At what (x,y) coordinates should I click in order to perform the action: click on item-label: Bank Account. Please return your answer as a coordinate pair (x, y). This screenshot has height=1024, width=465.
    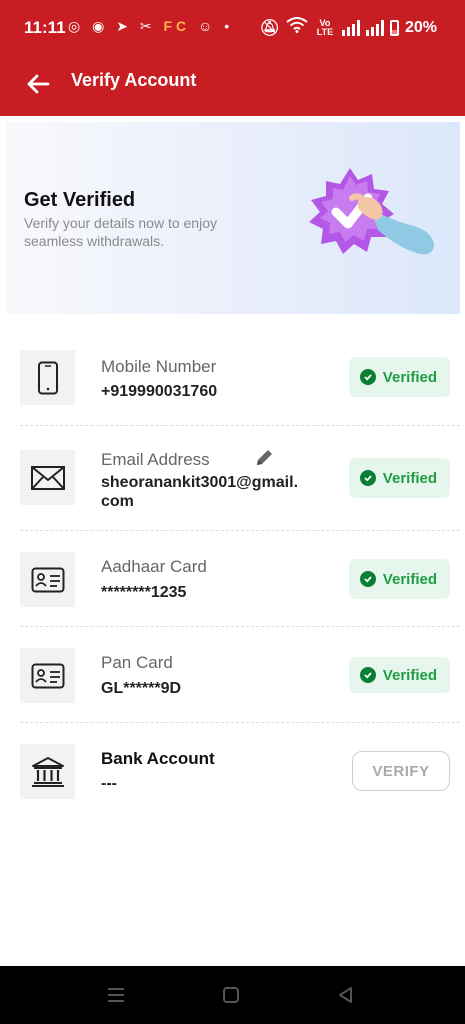
    Looking at the image, I should click on (158, 758).